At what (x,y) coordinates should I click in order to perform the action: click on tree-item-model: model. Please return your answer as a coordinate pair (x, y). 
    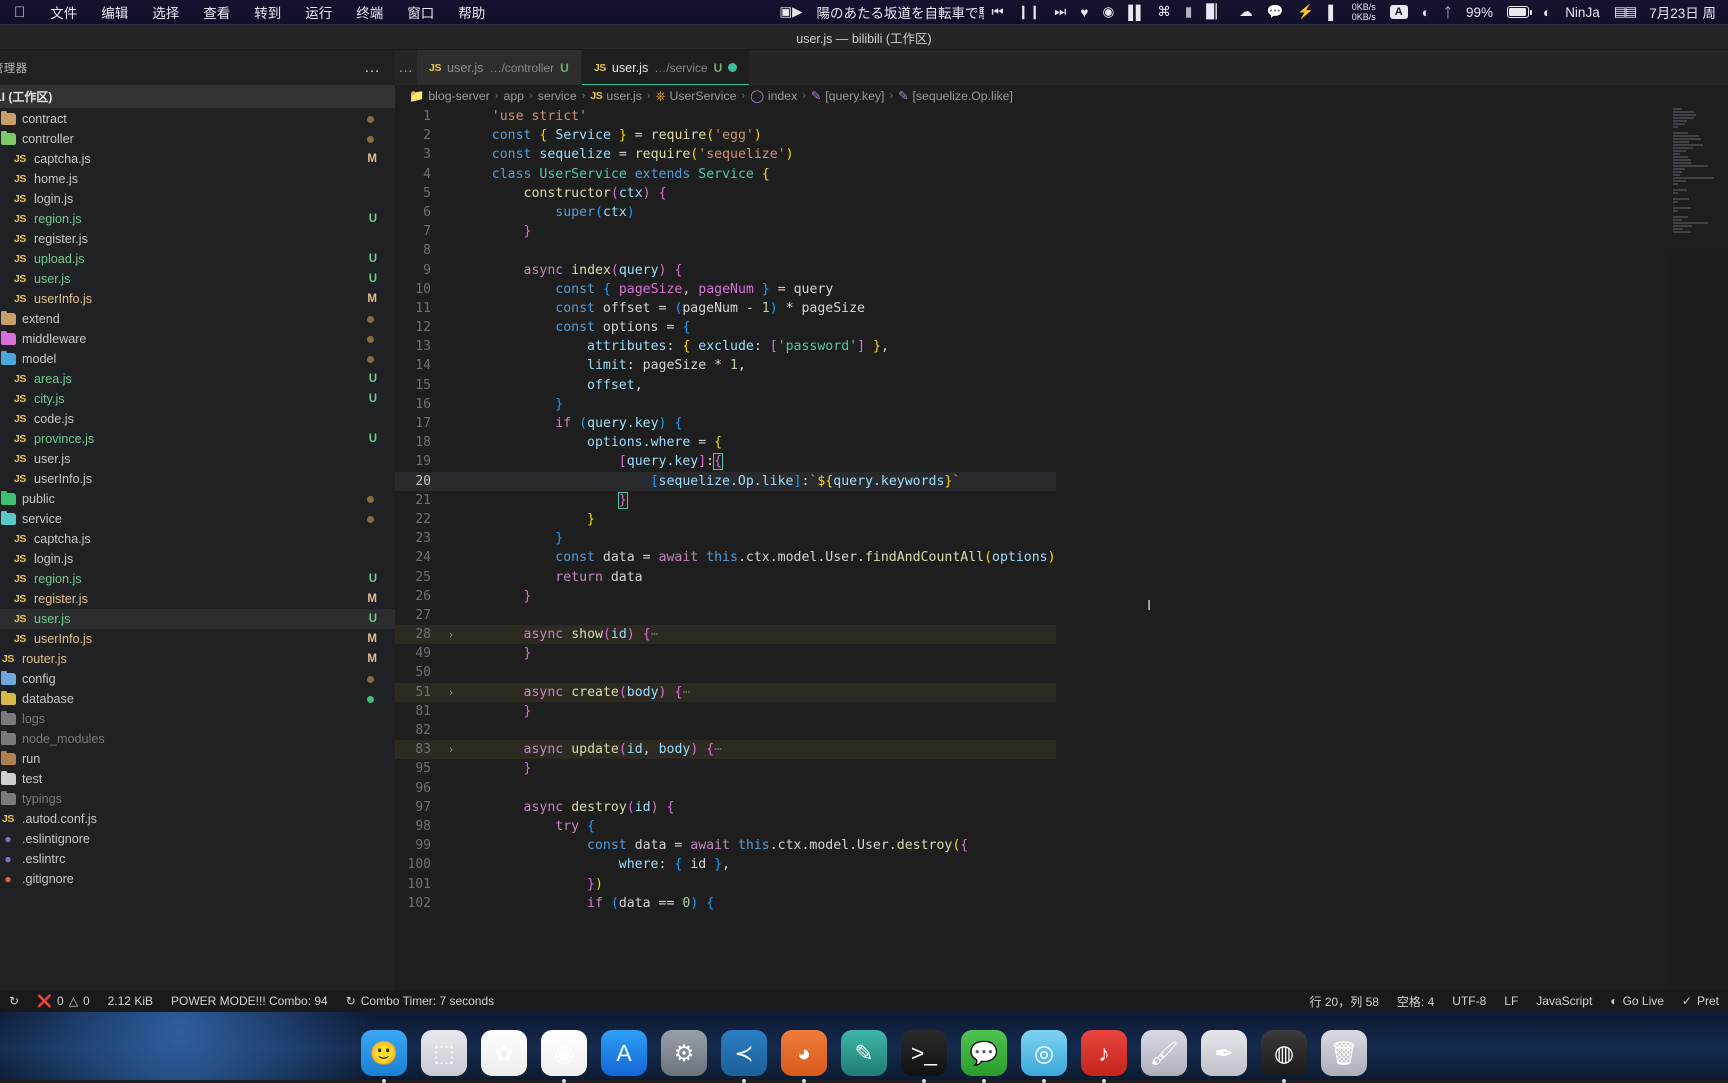
    Looking at the image, I should click on (197, 359).